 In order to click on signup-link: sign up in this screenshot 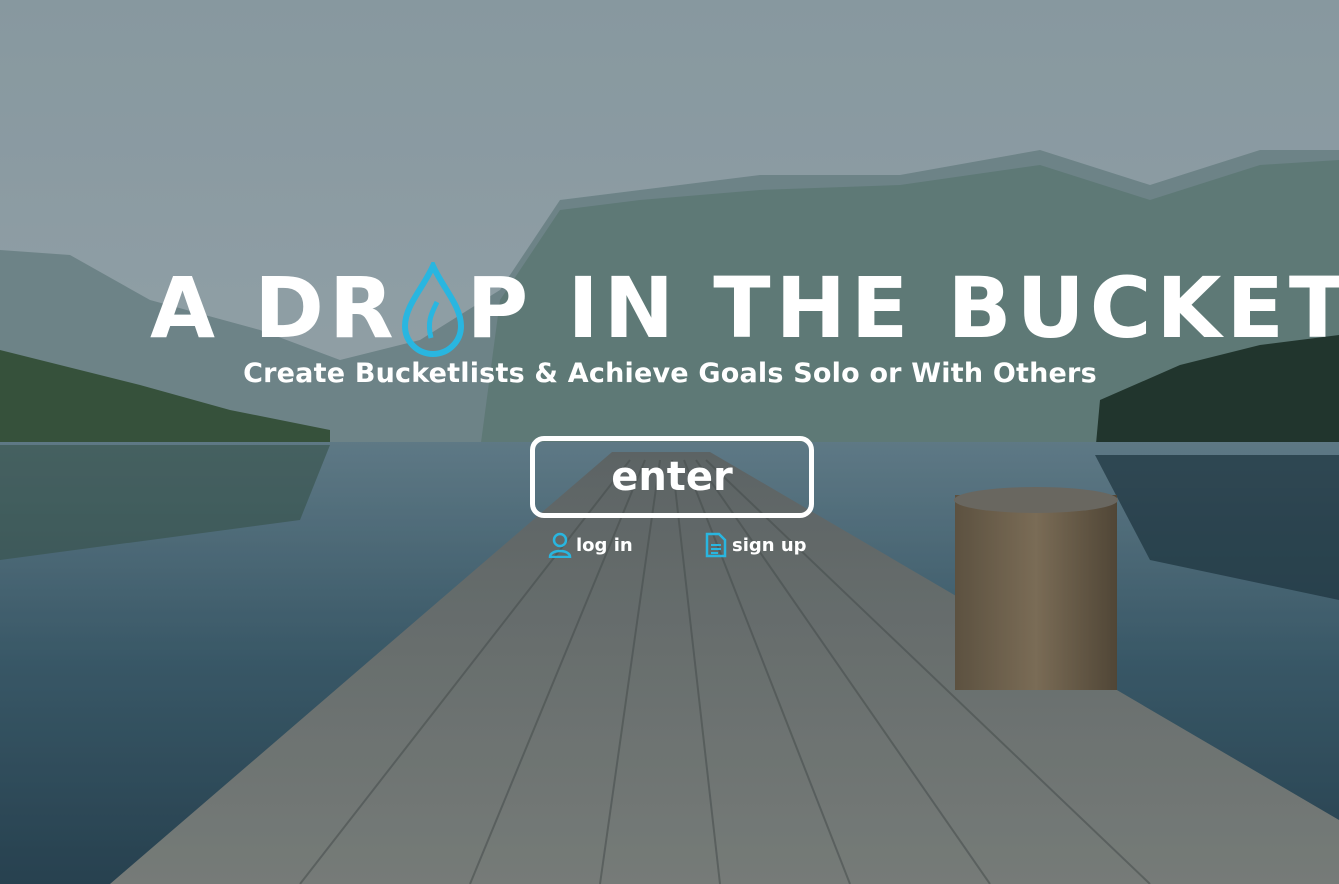, I will do `click(755, 545)`.